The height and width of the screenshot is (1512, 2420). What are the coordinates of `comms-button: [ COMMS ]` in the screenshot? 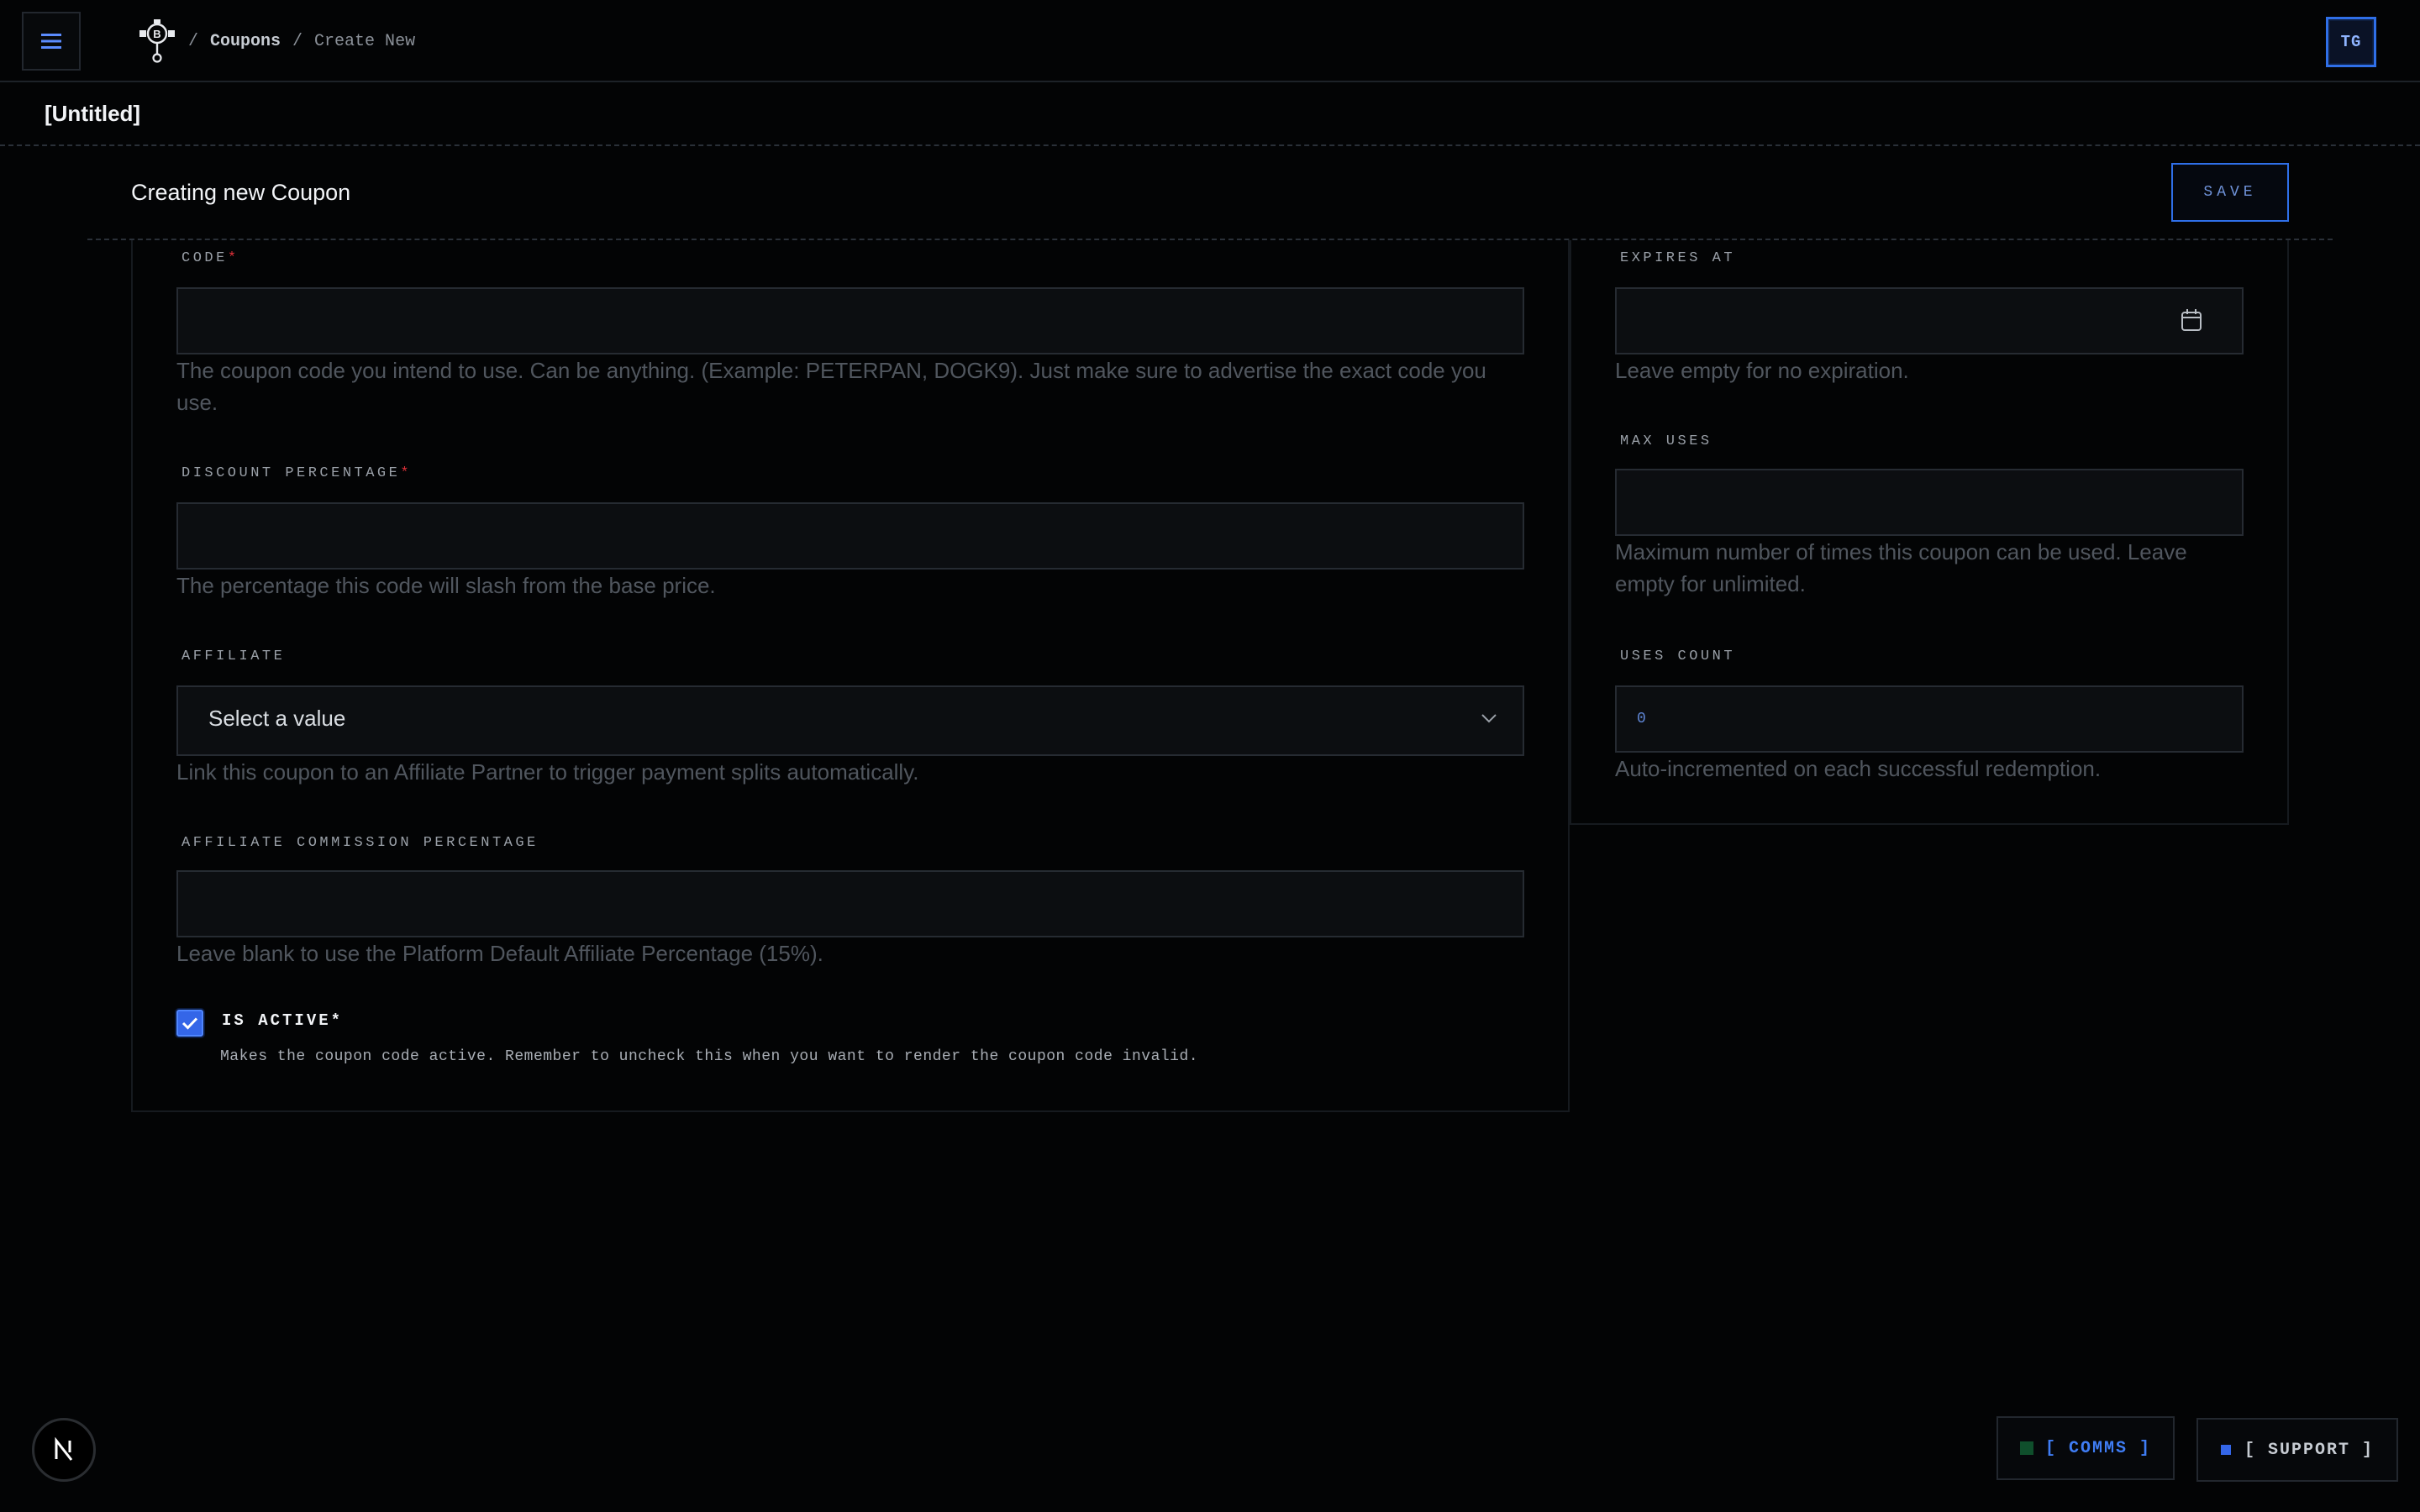 It's located at (2086, 1448).